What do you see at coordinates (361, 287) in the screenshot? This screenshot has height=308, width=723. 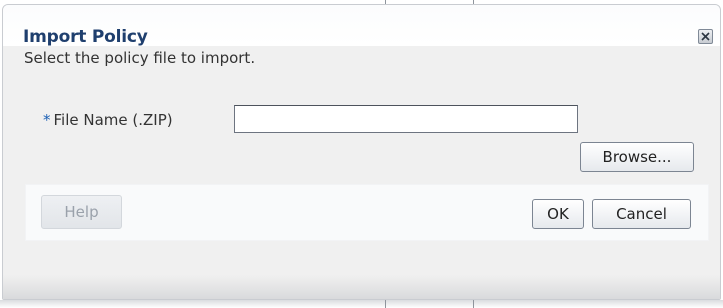 I see `dialog-footer-shade` at bounding box center [361, 287].